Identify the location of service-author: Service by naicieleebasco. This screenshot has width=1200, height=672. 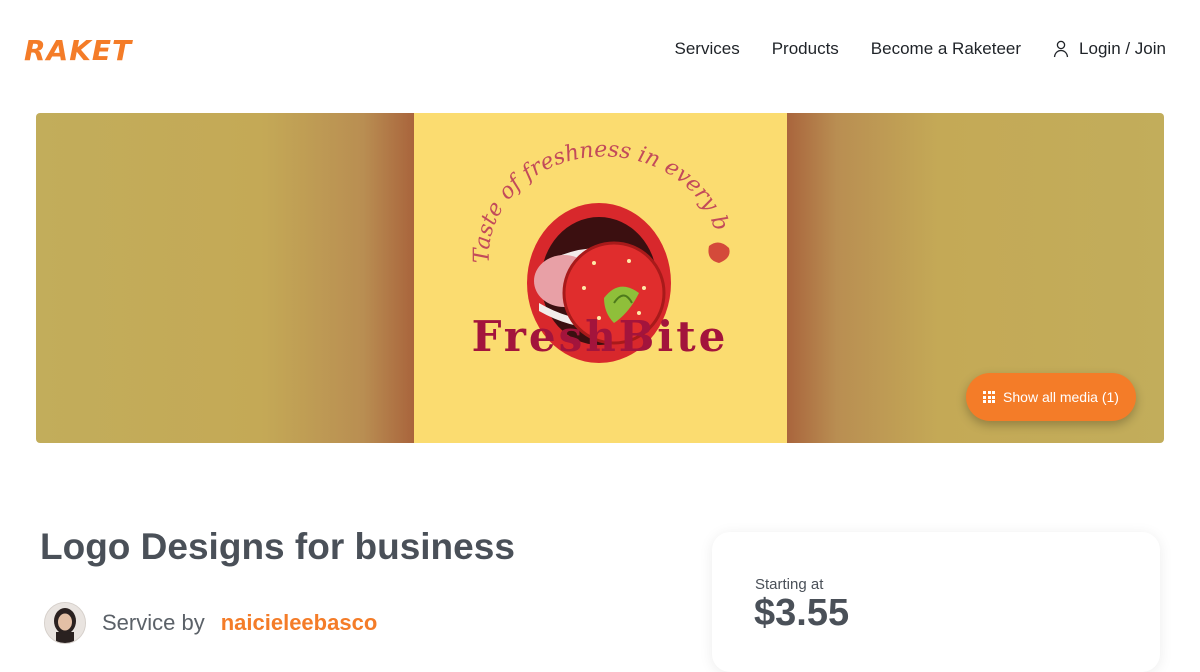
(210, 623).